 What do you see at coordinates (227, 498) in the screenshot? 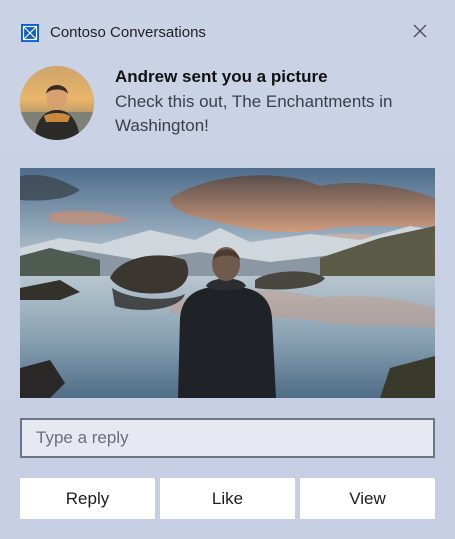
I see `like-button: Like` at bounding box center [227, 498].